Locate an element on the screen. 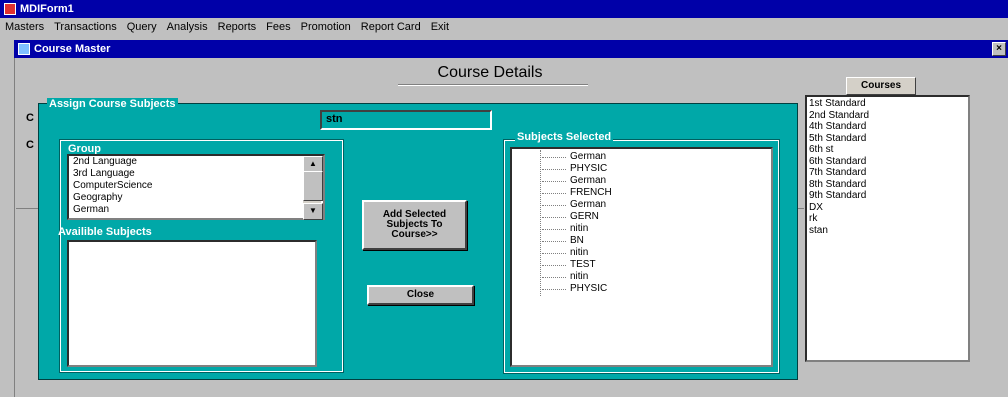 The width and height of the screenshot is (1008, 397). tree-node: FRENCH is located at coordinates (641, 193).